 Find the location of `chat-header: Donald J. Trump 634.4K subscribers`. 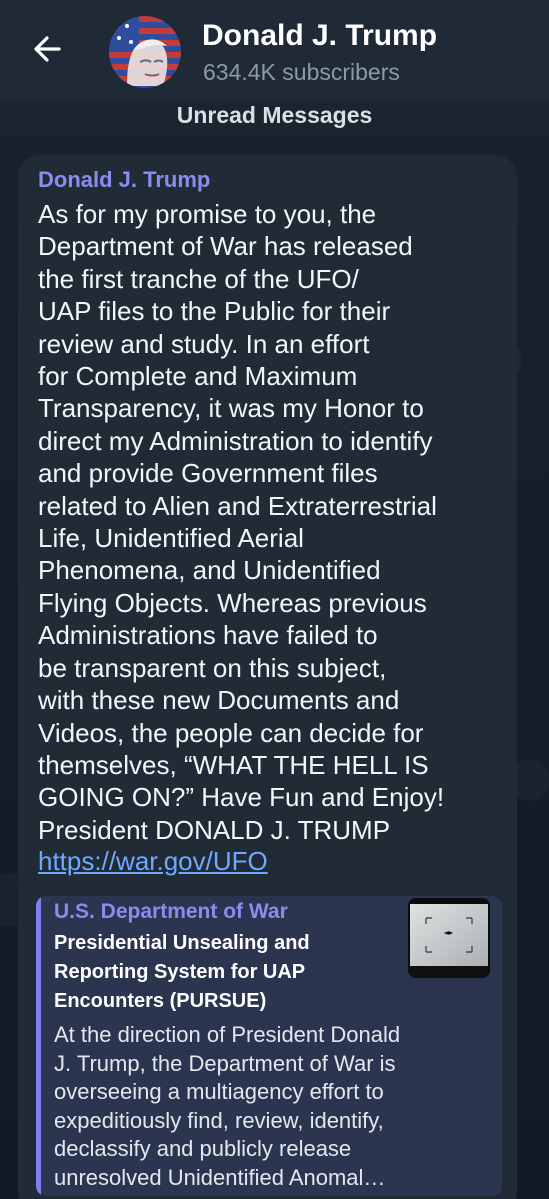

chat-header: Donald J. Trump 634.4K subscribers is located at coordinates (274, 50).